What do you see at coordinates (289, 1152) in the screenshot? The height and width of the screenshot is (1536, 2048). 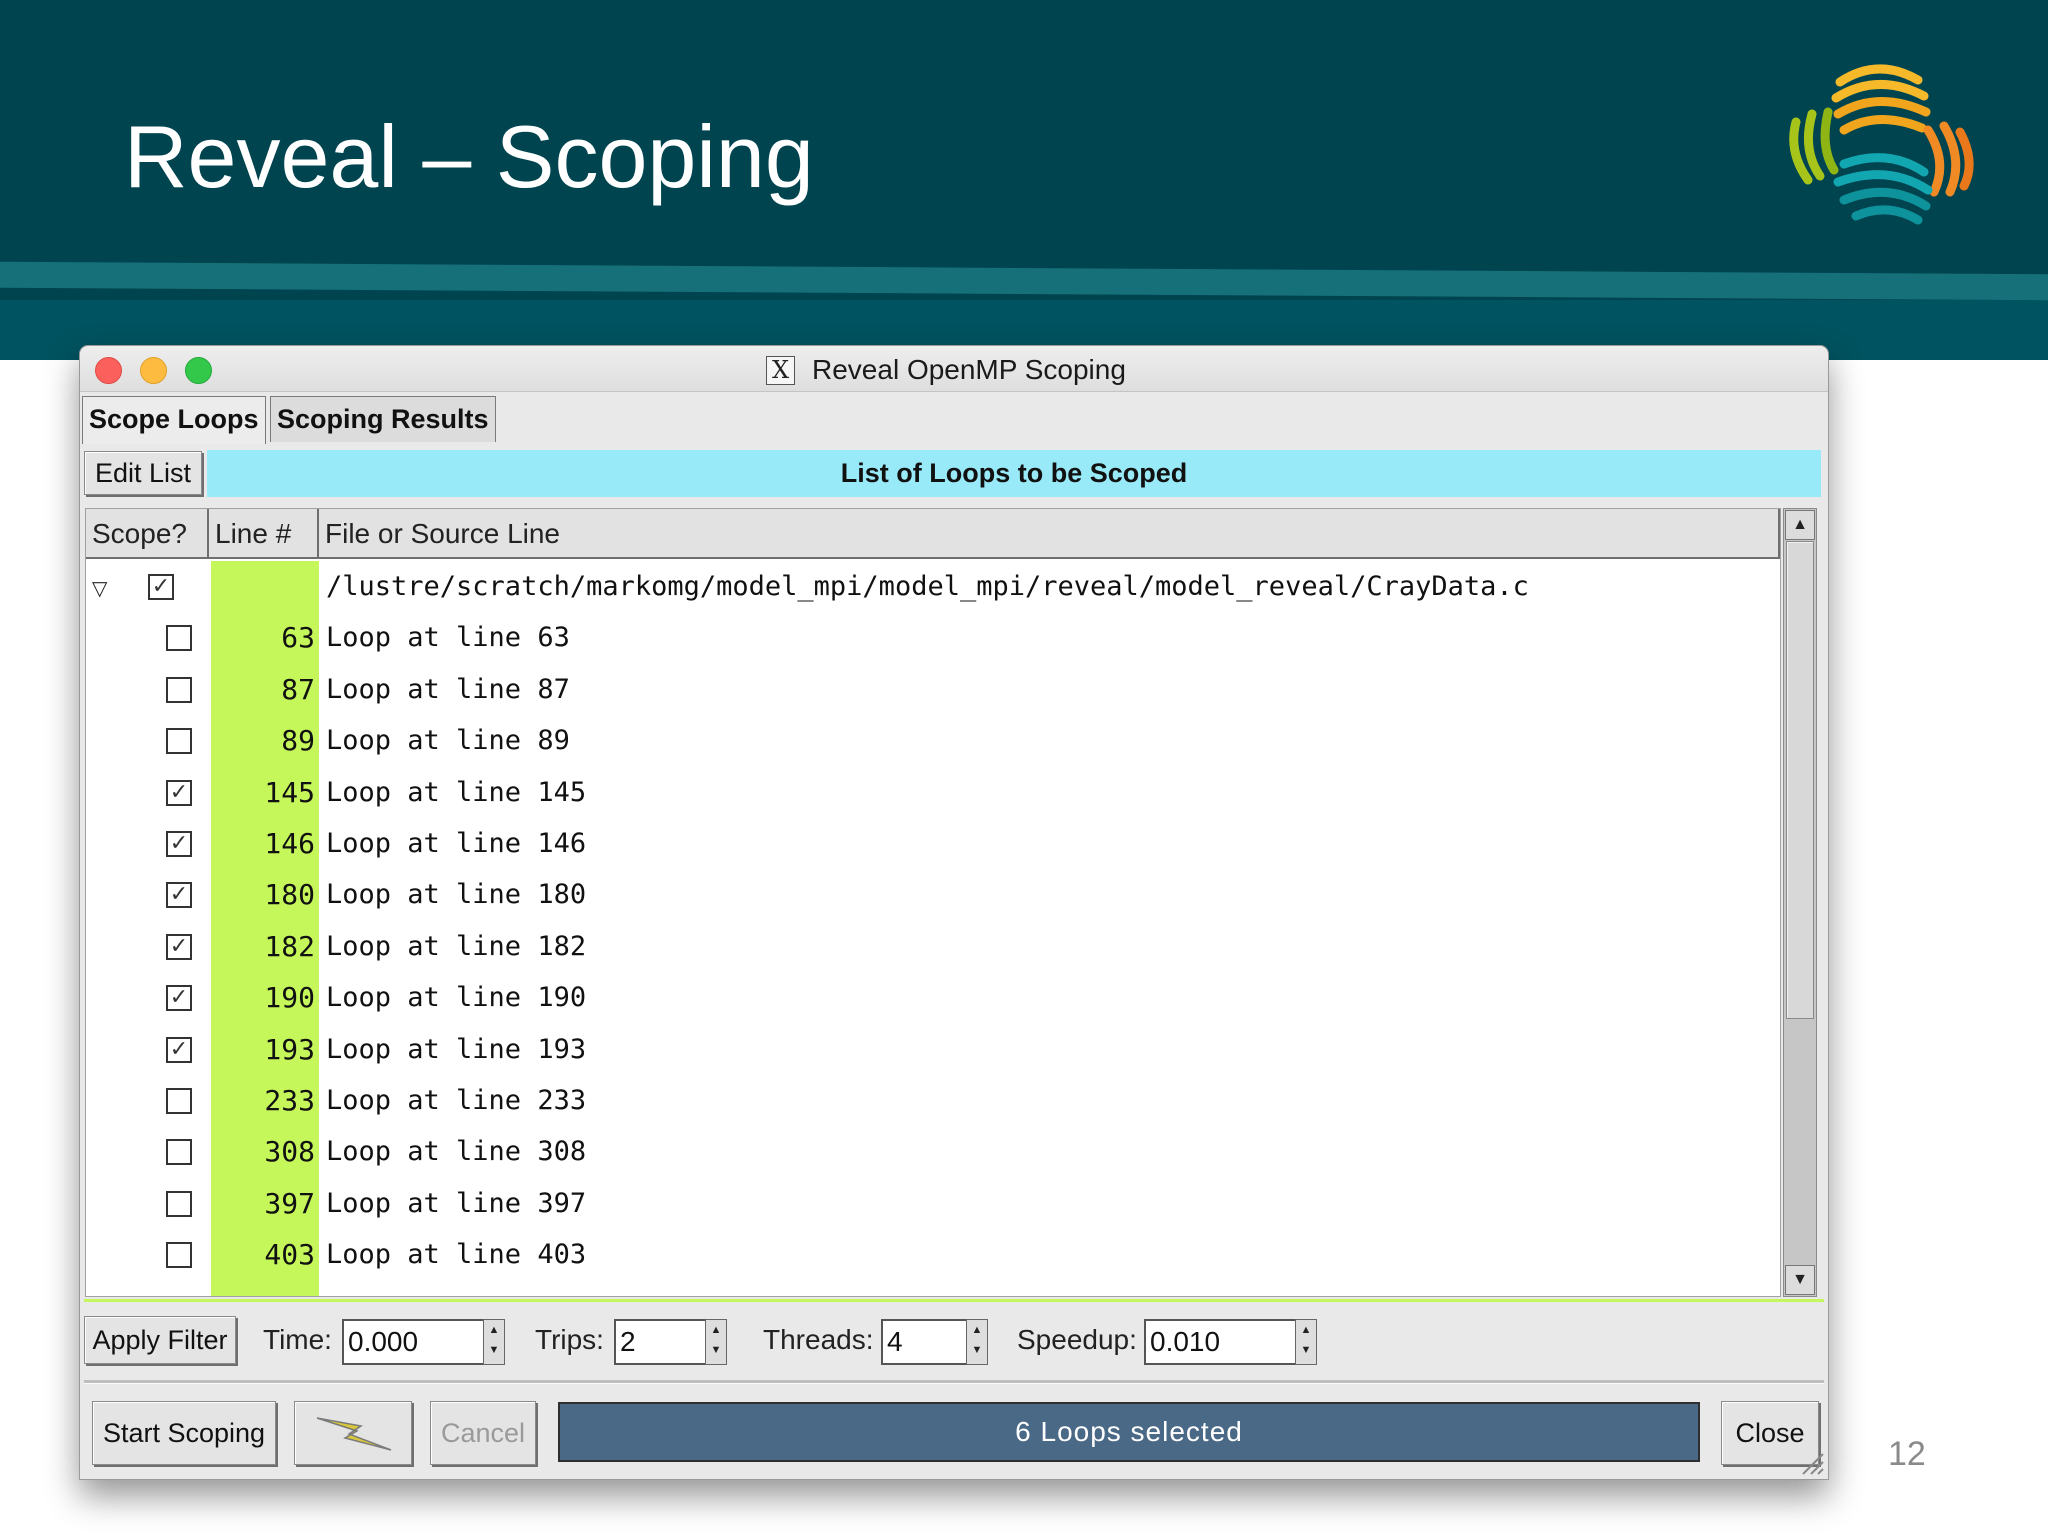 I see `line-number: 308` at bounding box center [289, 1152].